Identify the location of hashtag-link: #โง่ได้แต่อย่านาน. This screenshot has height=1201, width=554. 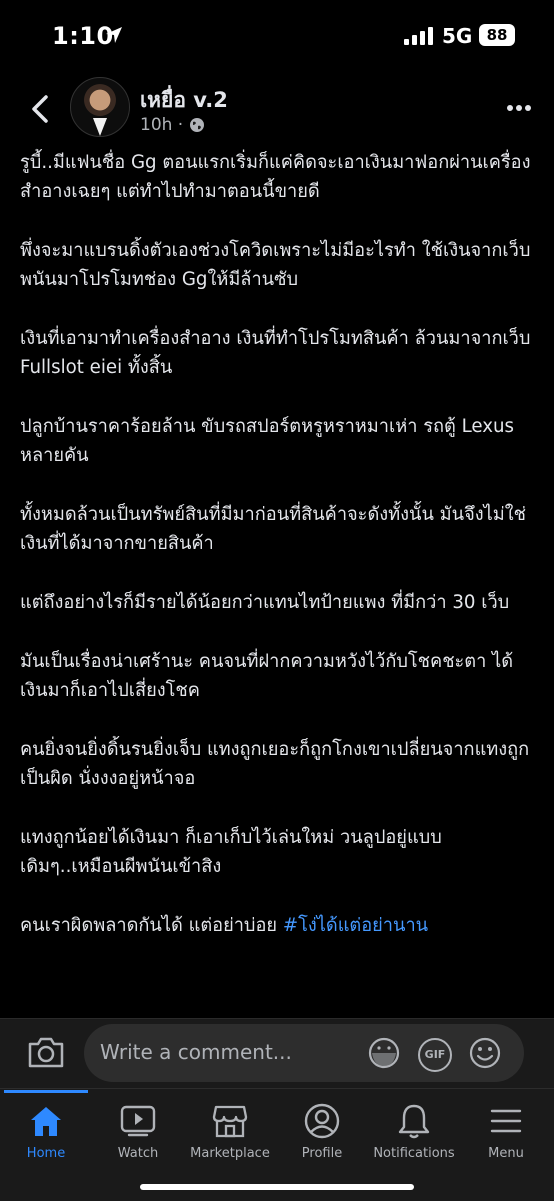
(355, 925).